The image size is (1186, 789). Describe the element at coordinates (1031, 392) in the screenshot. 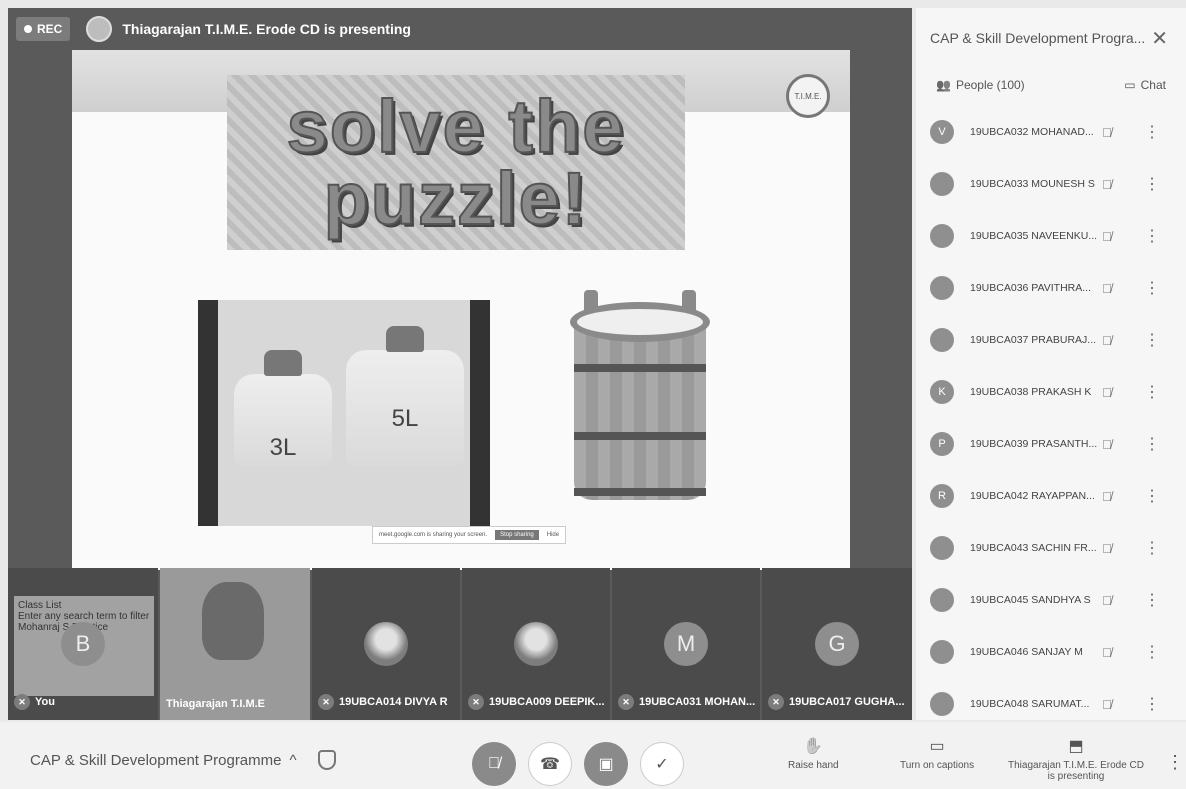

I see `participant-name: 19UBCA038 PRAKASH K` at that location.